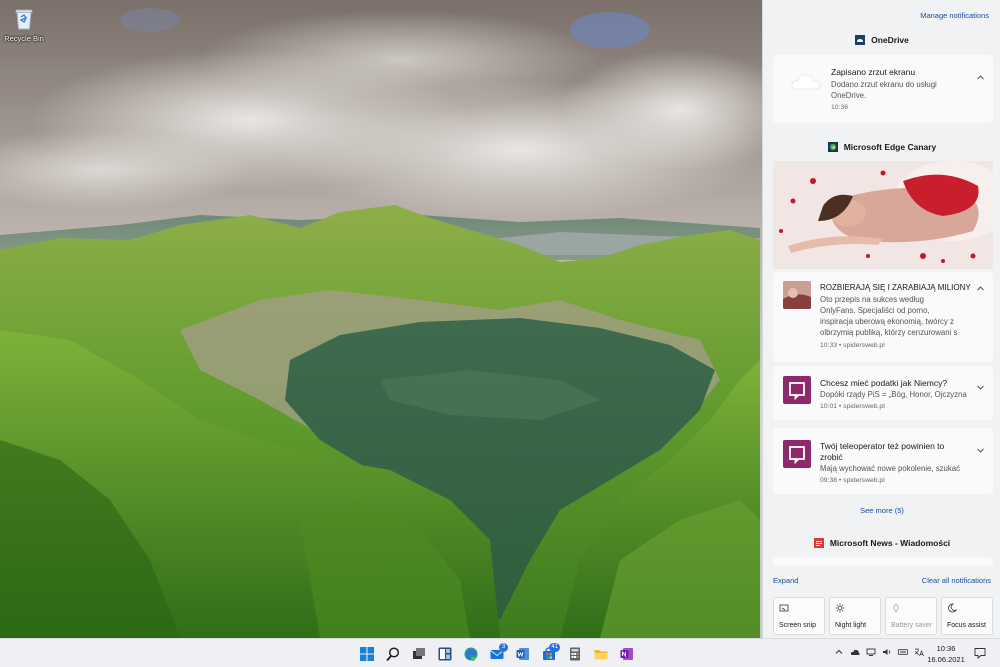  I want to click on onenote-taskbar-button, so click(627, 654).